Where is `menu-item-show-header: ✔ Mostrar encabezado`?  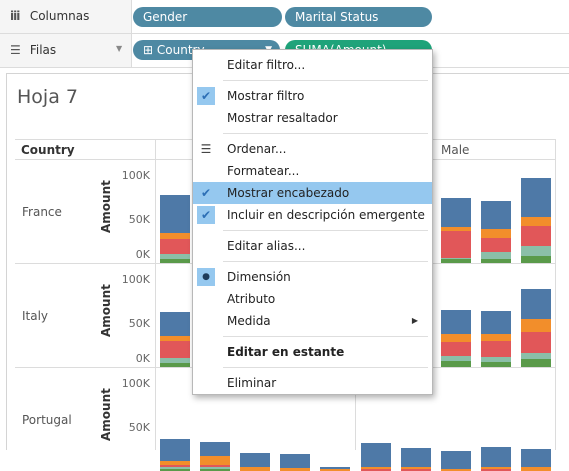 menu-item-show-header: ✔ Mostrar encabezado is located at coordinates (312, 193).